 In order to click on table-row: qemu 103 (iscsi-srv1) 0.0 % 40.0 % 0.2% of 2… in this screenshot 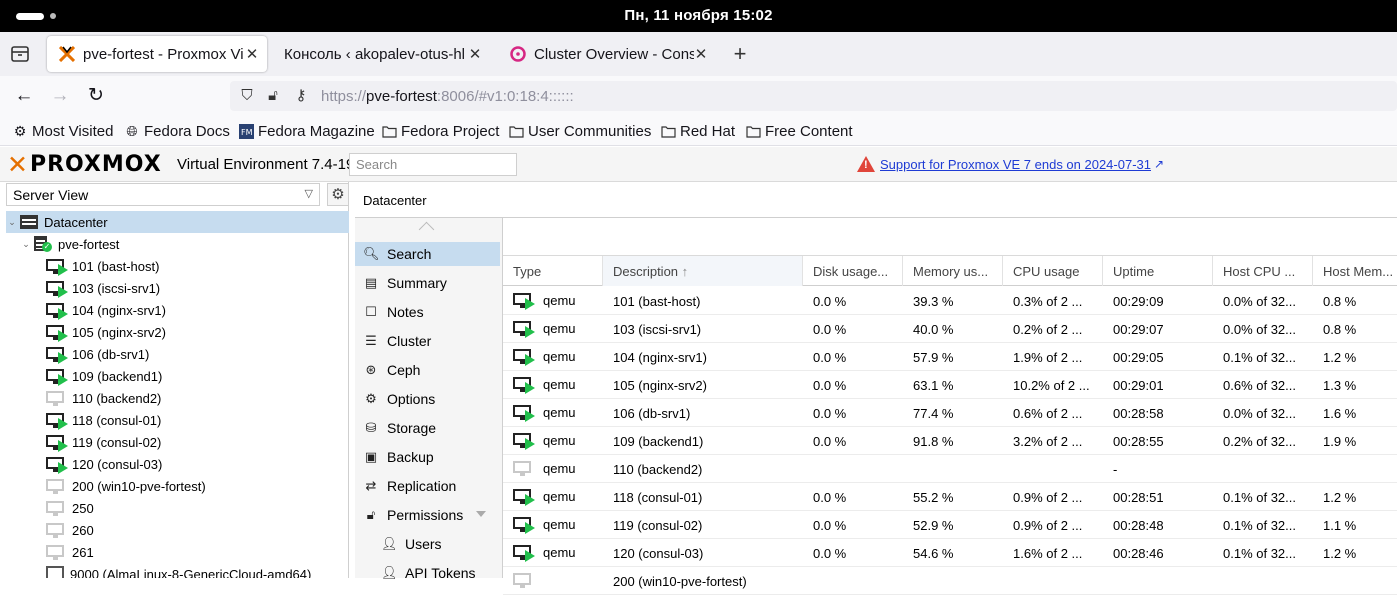, I will do `click(950, 329)`.